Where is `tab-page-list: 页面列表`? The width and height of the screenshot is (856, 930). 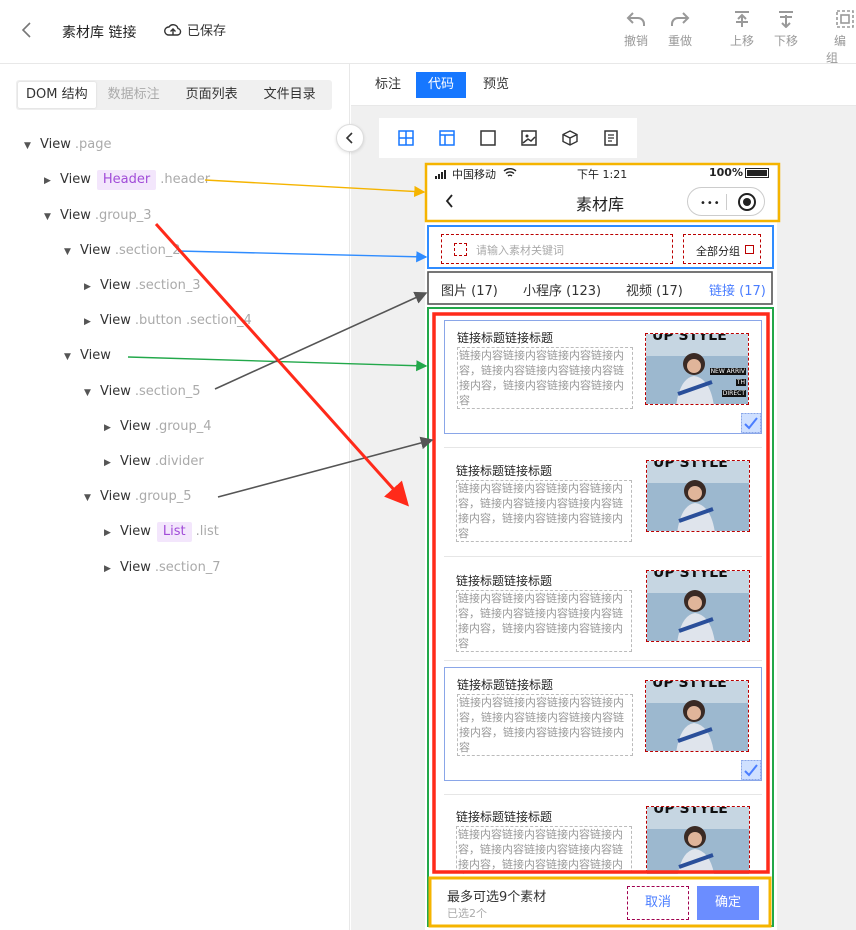
tab-page-list: 页面列表 is located at coordinates (212, 95).